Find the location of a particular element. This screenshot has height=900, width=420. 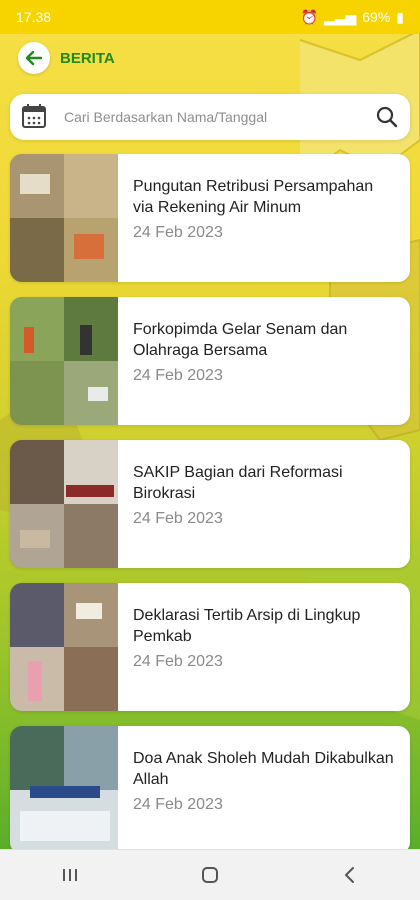

app-bar: BERITA is located at coordinates (210, 58).